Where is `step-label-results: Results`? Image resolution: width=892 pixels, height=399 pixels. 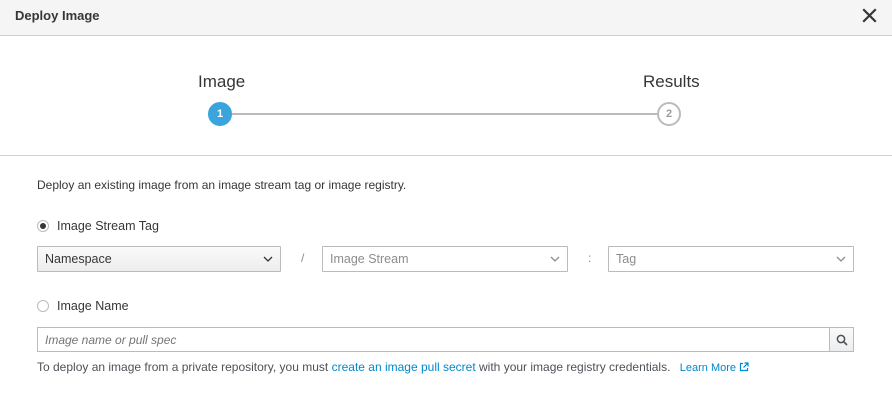 step-label-results: Results is located at coordinates (671, 81).